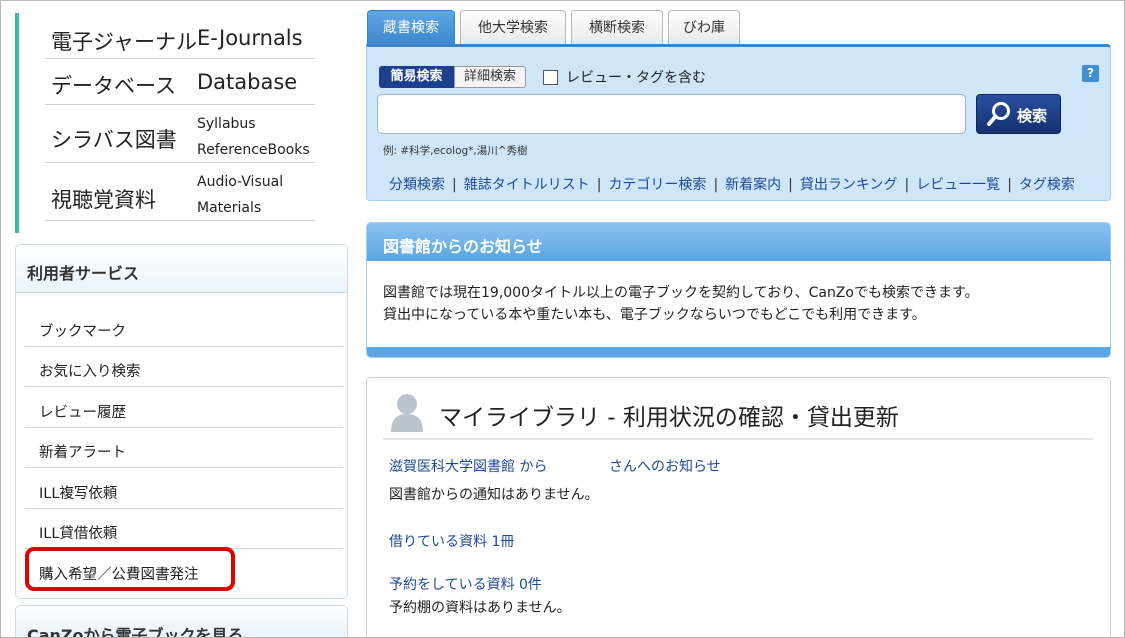 The height and width of the screenshot is (638, 1125). Describe the element at coordinates (665, 466) in the screenshot. I see `link-user-notices: さんへのお知らせ` at that location.